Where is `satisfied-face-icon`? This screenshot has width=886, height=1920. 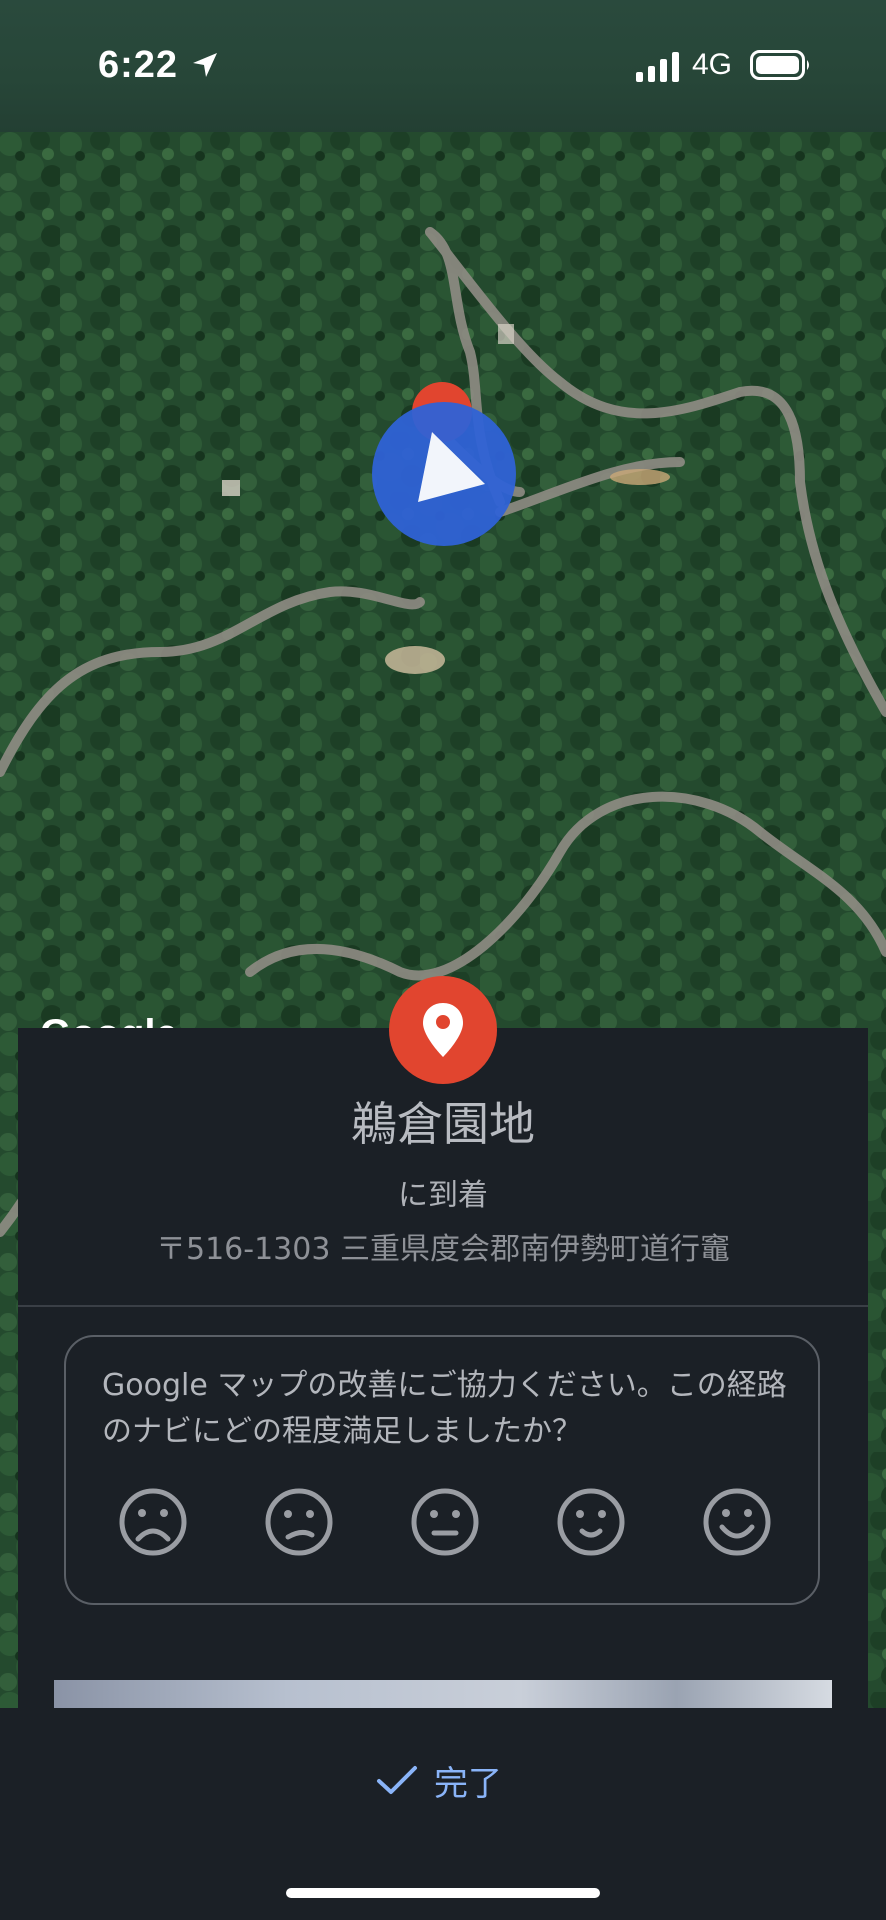
satisfied-face-icon is located at coordinates (591, 1522).